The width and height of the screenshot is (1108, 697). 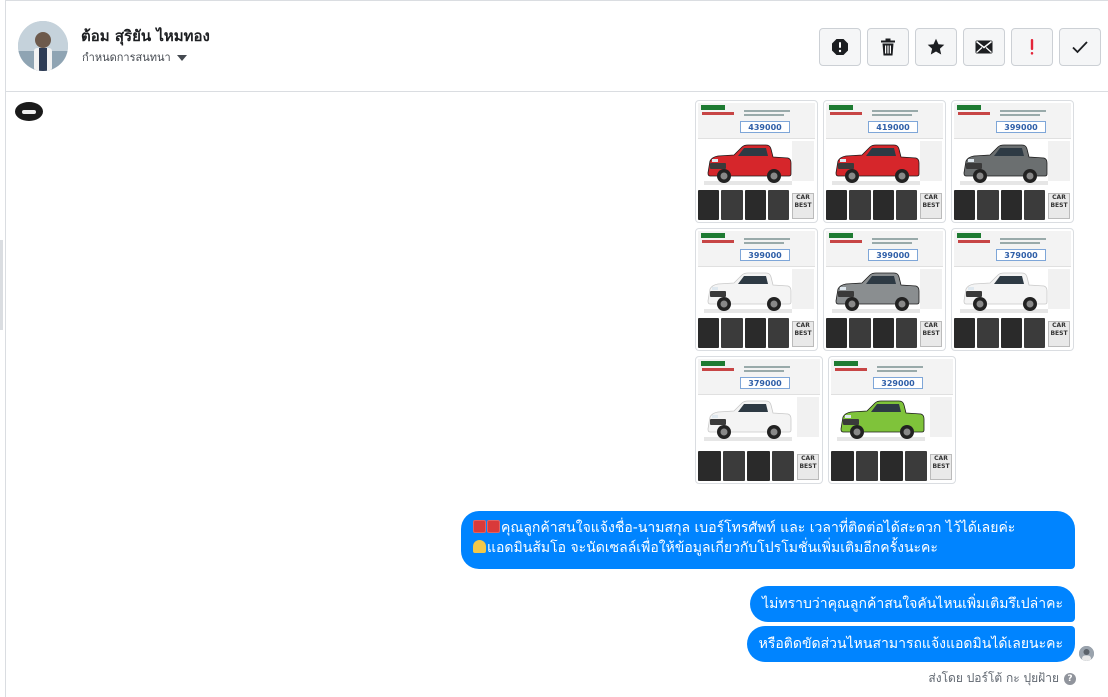 What do you see at coordinates (181, 57) in the screenshot?
I see `chevron-down-icon` at bounding box center [181, 57].